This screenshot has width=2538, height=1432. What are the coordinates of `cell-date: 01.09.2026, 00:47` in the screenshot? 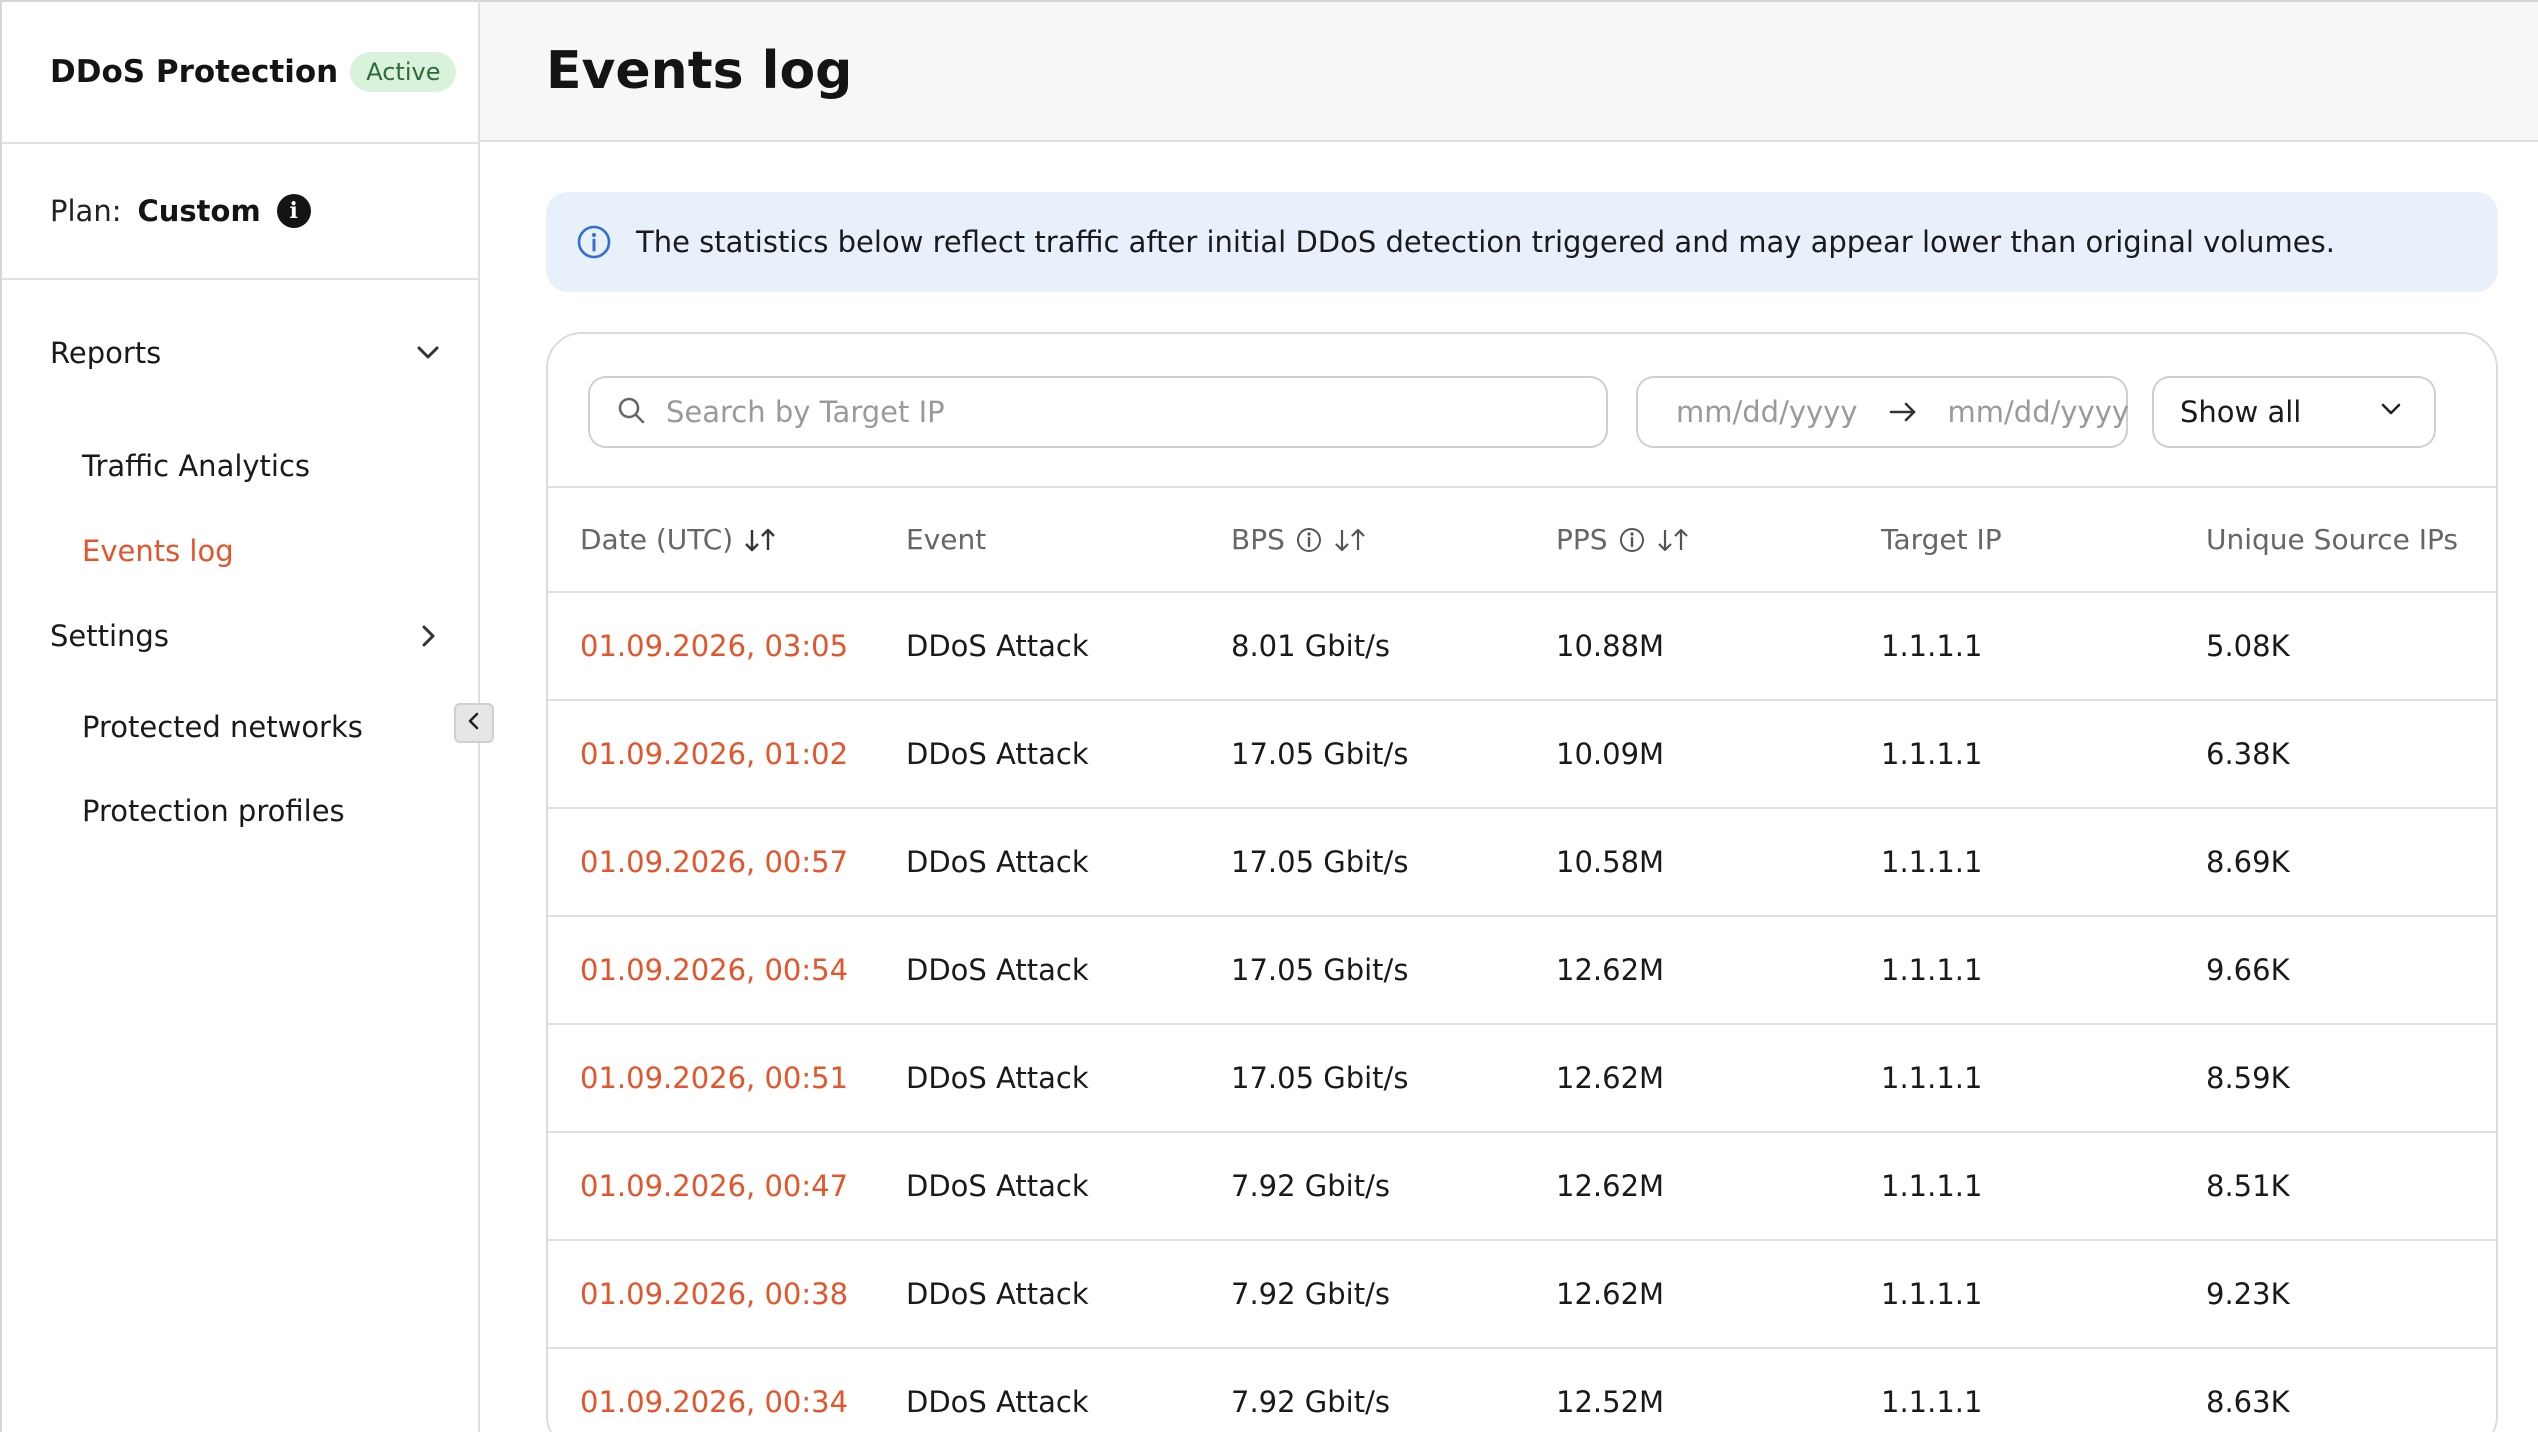 It's located at (711, 1186).